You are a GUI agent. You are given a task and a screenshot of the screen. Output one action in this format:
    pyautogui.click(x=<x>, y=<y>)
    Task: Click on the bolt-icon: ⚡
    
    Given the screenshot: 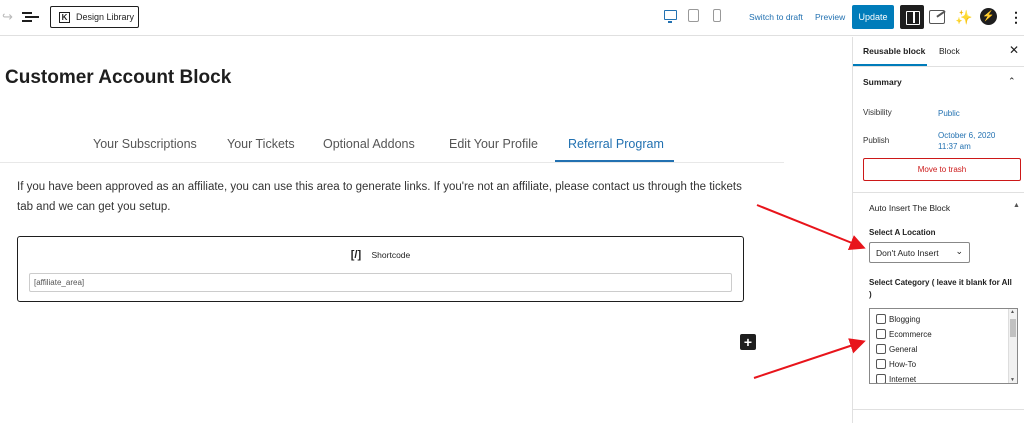 What is the action you would take?
    pyautogui.click(x=988, y=16)
    